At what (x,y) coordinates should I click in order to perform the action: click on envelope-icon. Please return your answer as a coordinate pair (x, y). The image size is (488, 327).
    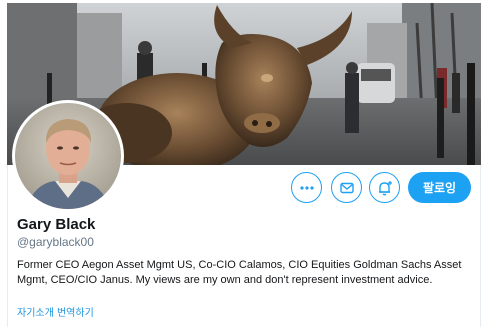
    Looking at the image, I should click on (346, 187).